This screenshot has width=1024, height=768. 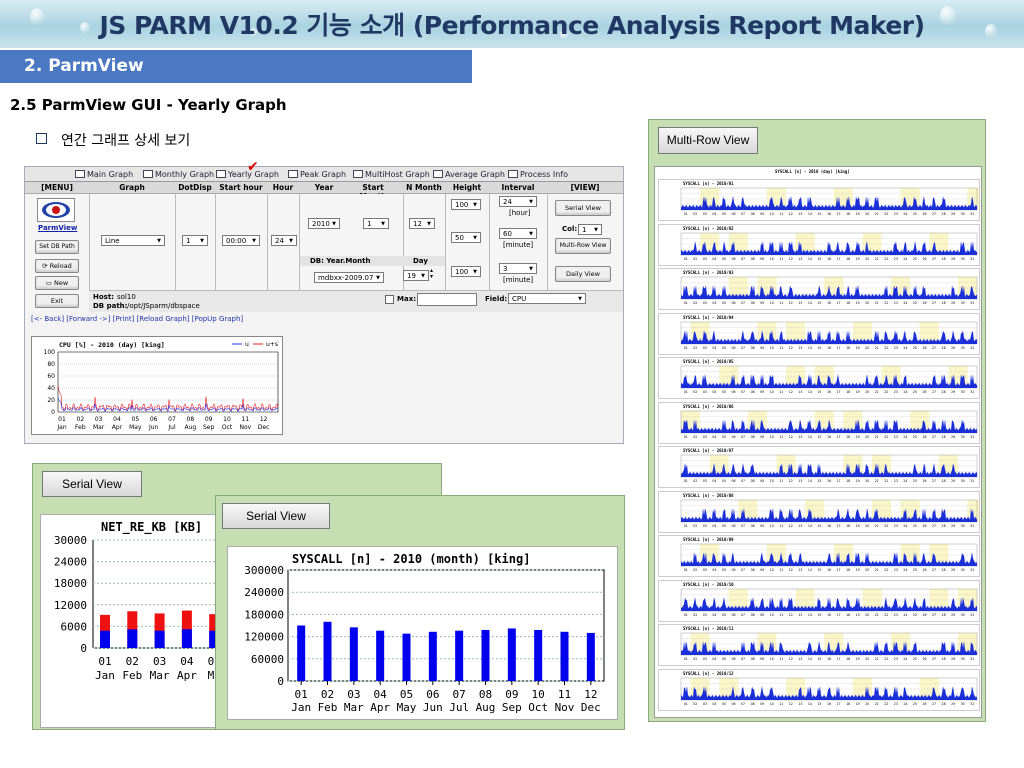 I want to click on daily-view-button: Daily View, so click(x=583, y=274).